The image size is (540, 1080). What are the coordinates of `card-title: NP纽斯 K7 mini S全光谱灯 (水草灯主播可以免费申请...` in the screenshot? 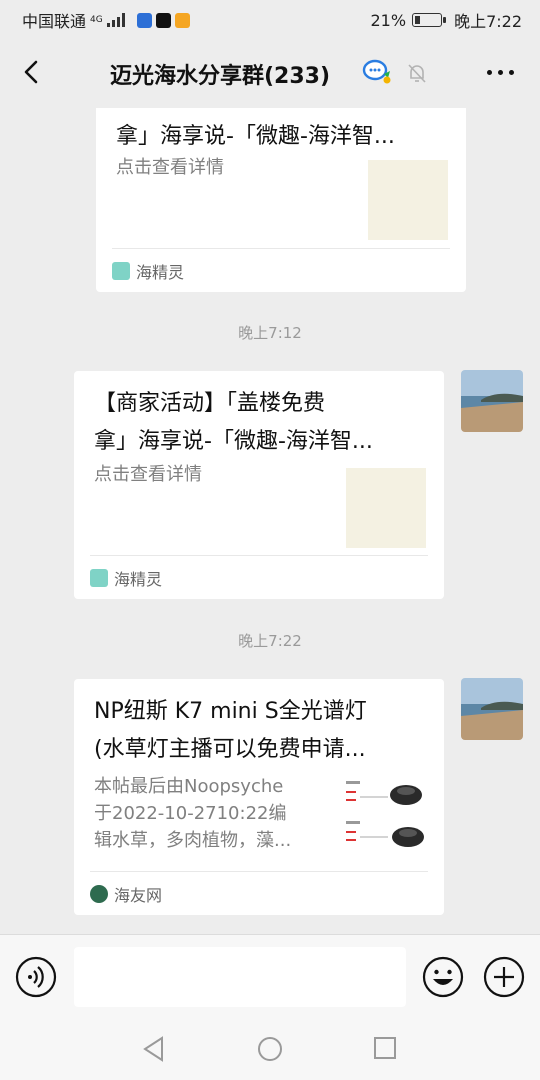 It's located at (261, 731).